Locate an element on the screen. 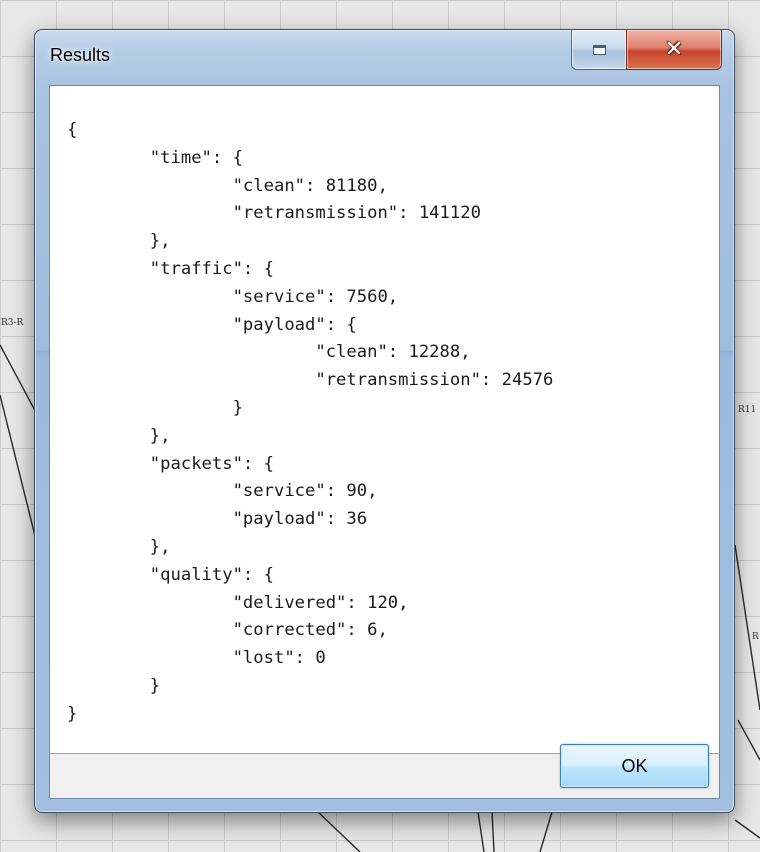 The image size is (760, 852). background-node-label-right: R11 is located at coordinates (747, 410).